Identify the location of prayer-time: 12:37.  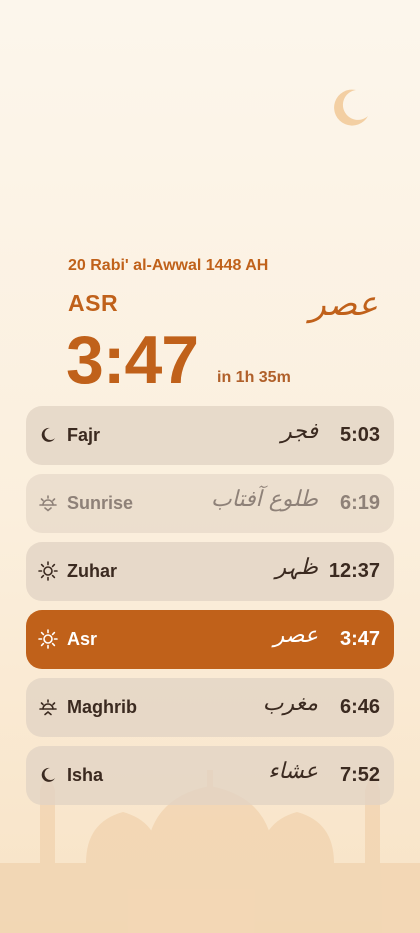
(354, 571).